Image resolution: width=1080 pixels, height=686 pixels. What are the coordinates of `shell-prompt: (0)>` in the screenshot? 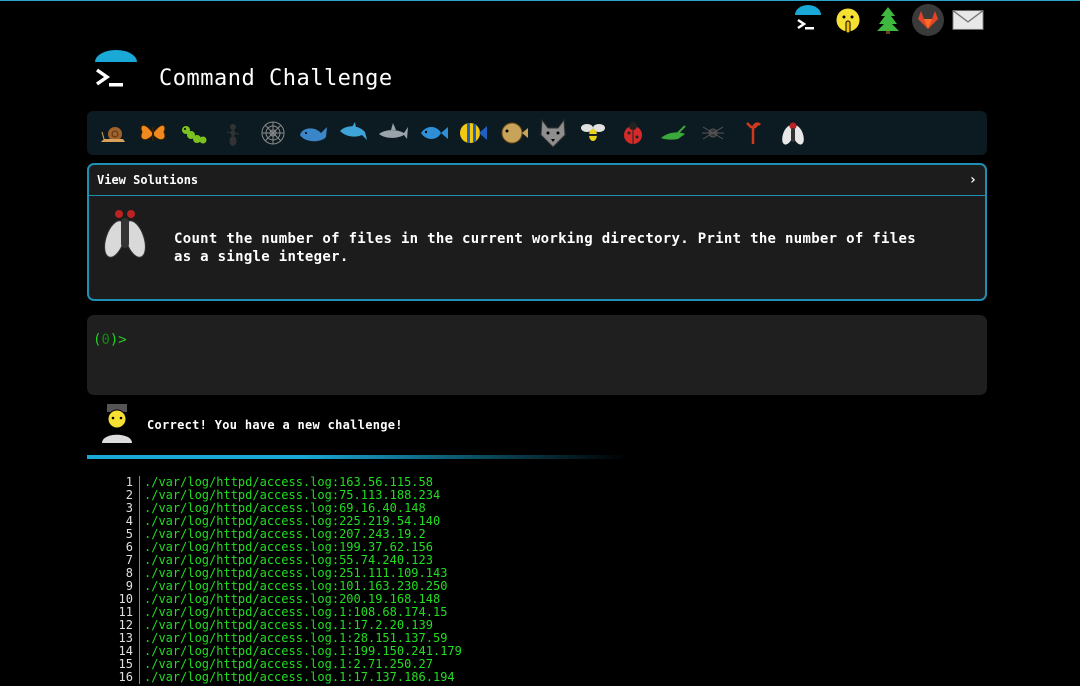 It's located at (110, 340).